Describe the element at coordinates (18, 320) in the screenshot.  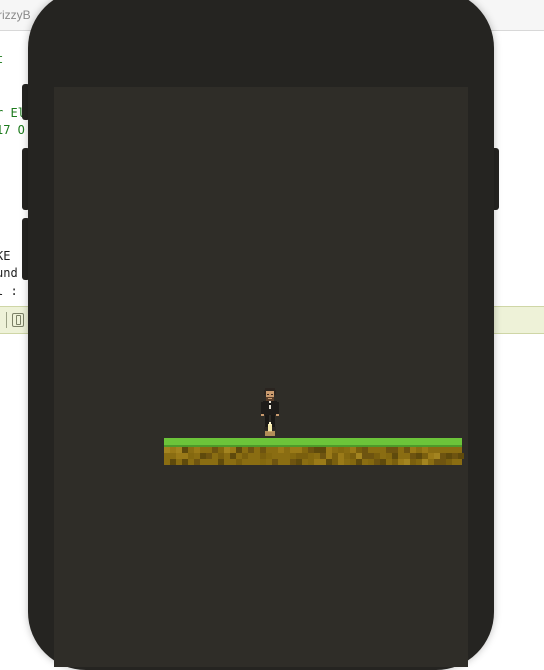
I see `toggle-panel-icon` at that location.